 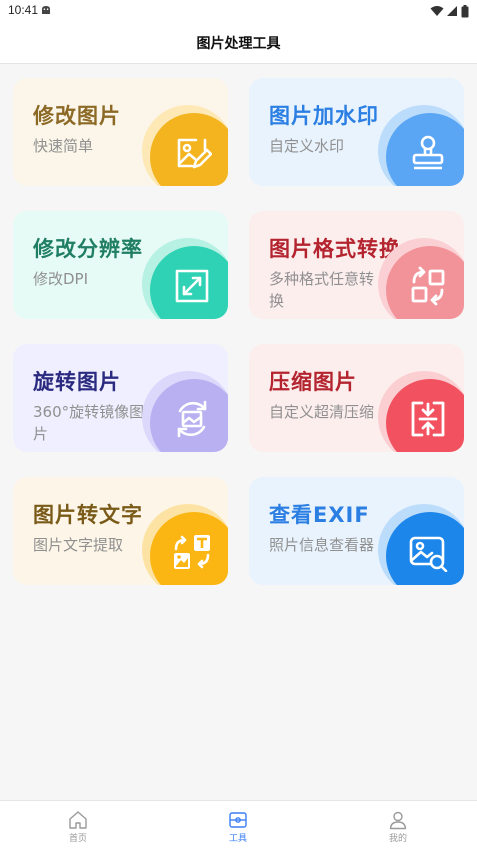 I want to click on bottom-nav: 首页 工具 我的, so click(x=238, y=824).